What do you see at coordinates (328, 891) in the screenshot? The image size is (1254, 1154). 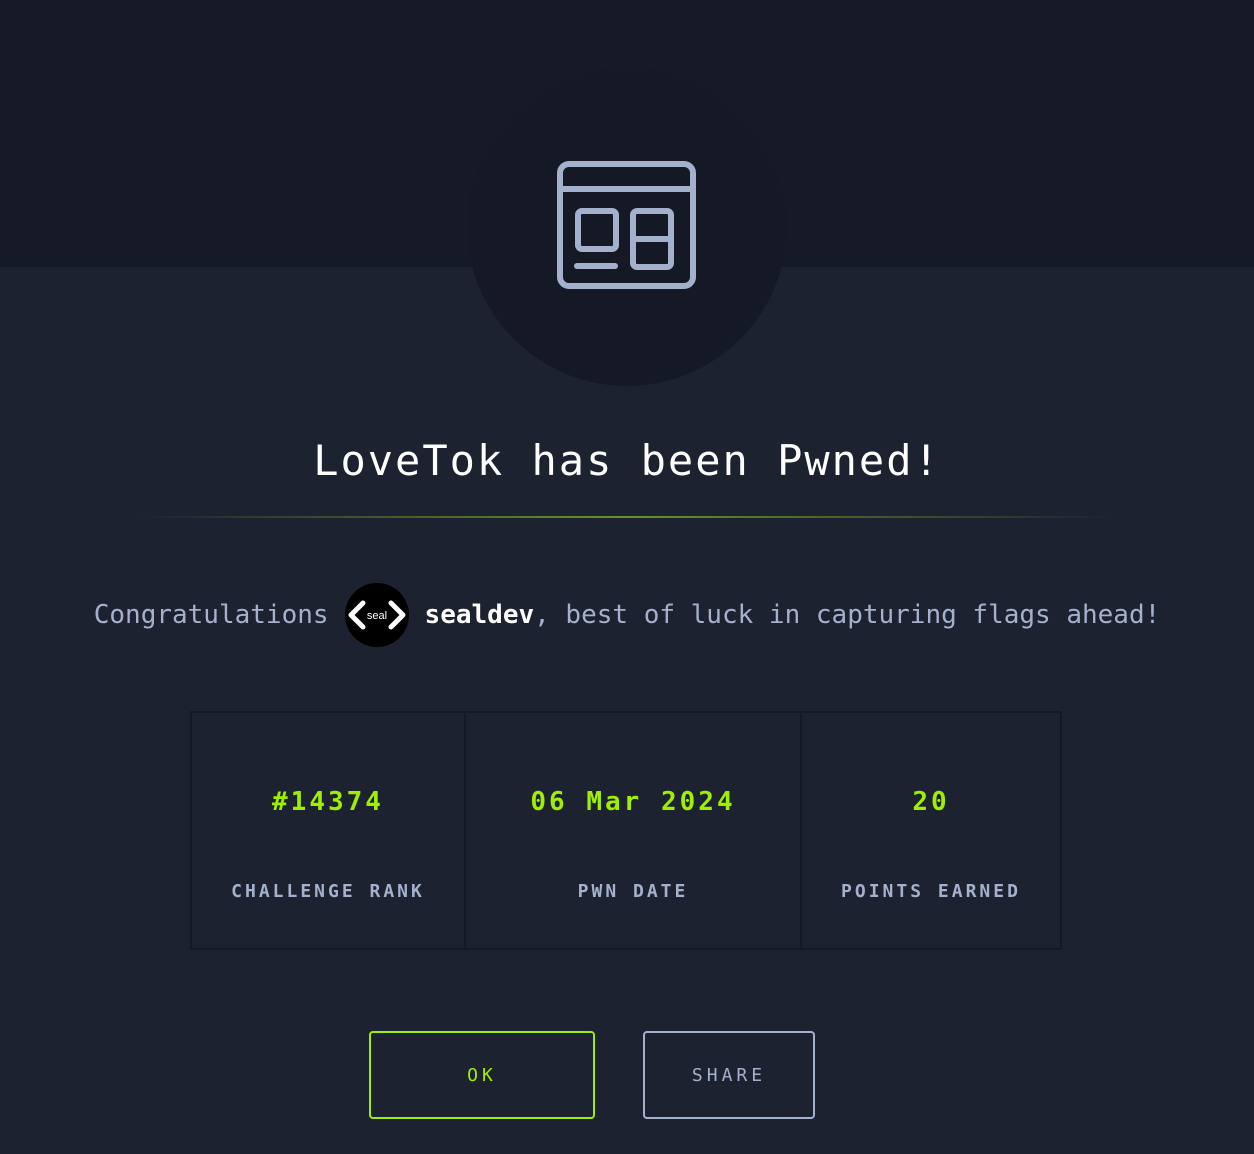 I see `challenge-rank-label: CHALLENGE RANK` at bounding box center [328, 891].